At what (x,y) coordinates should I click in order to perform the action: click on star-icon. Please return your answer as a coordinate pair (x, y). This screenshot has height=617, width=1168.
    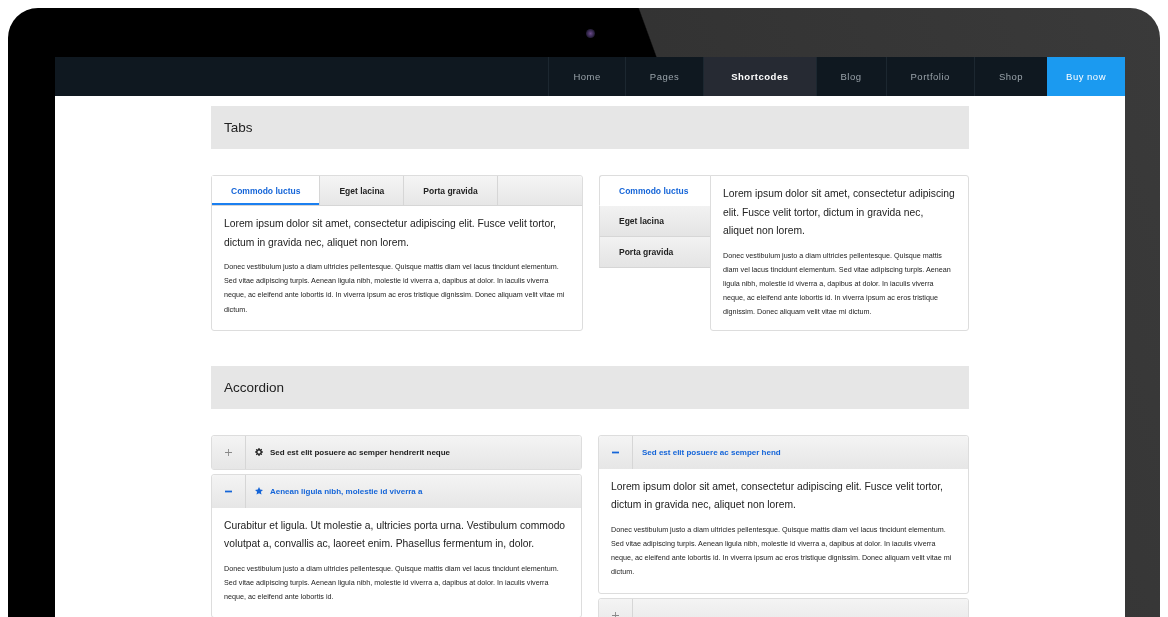
    Looking at the image, I should click on (259, 491).